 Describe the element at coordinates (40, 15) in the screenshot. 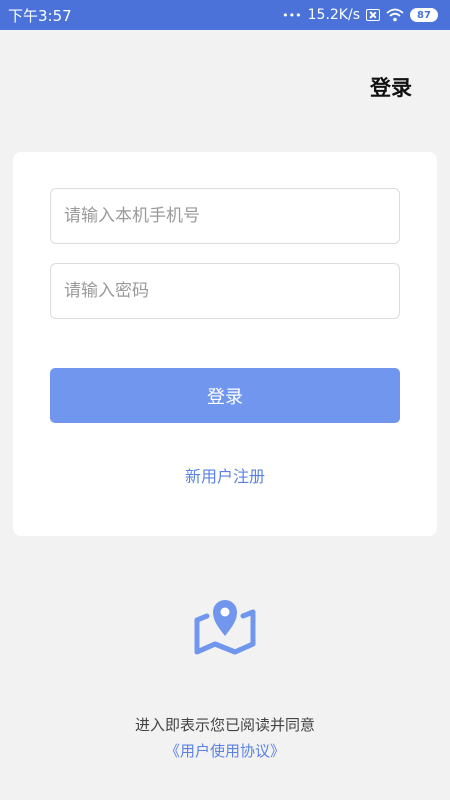

I see `status-time: 下午3:57` at that location.